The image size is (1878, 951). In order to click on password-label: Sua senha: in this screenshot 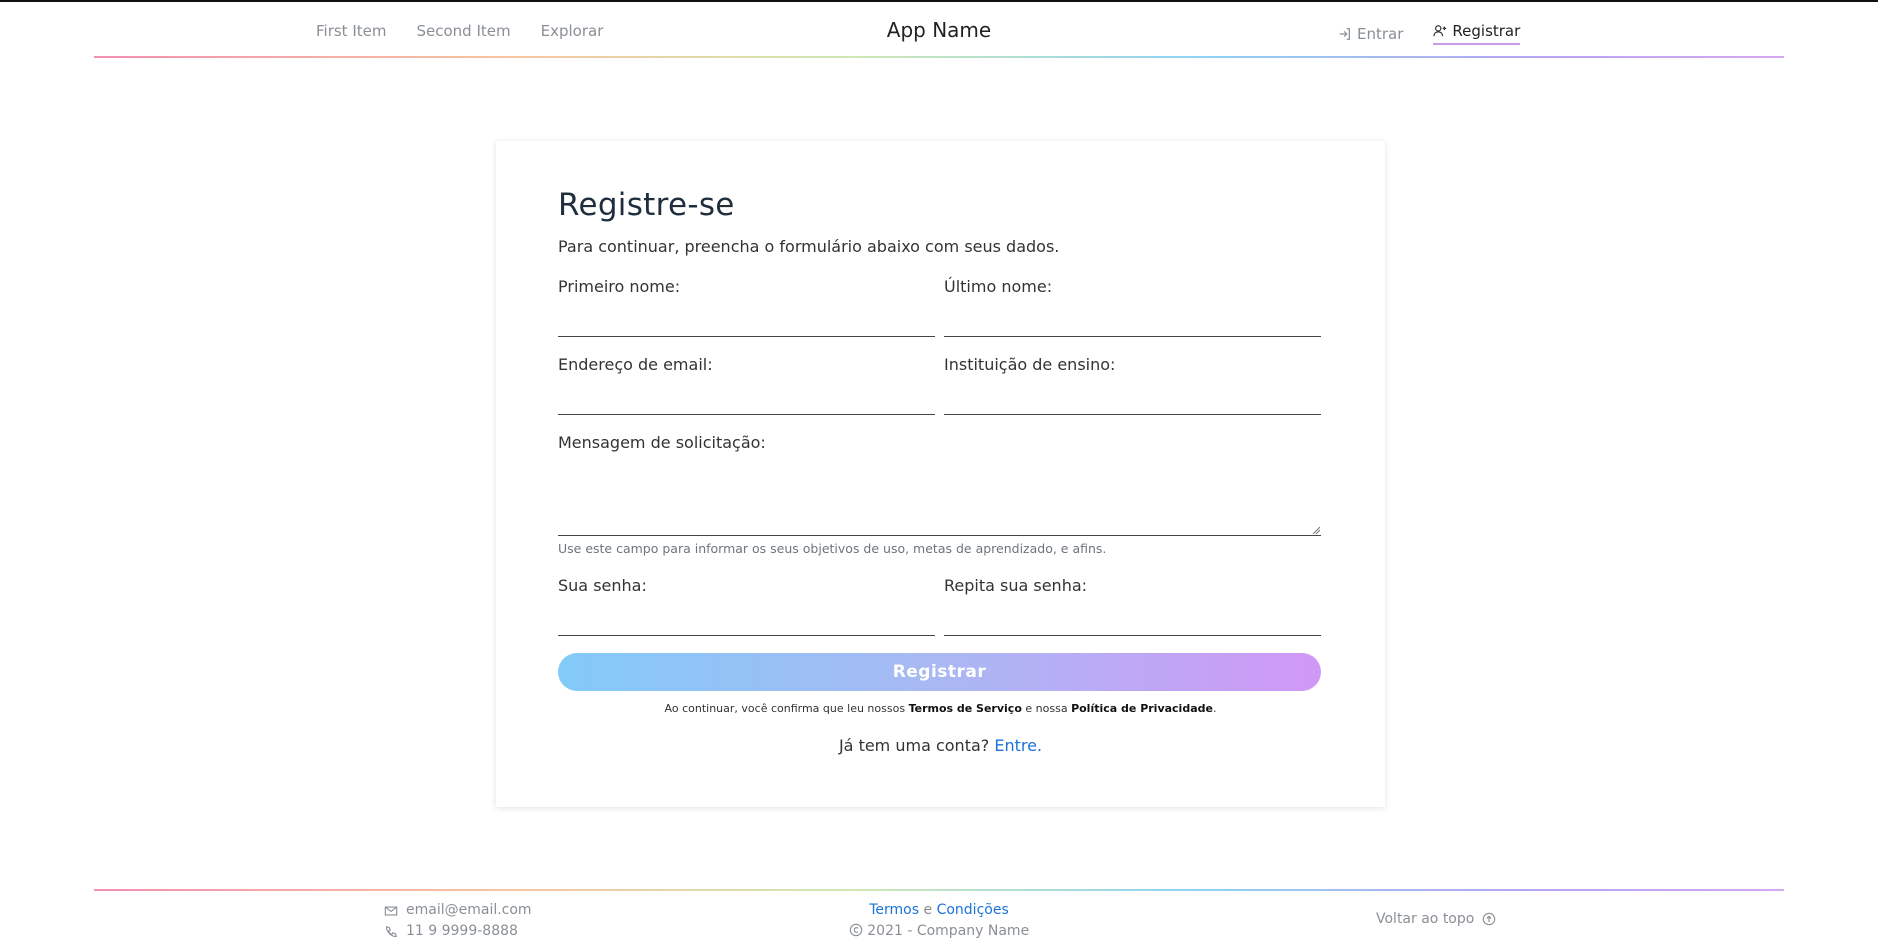, I will do `click(602, 585)`.